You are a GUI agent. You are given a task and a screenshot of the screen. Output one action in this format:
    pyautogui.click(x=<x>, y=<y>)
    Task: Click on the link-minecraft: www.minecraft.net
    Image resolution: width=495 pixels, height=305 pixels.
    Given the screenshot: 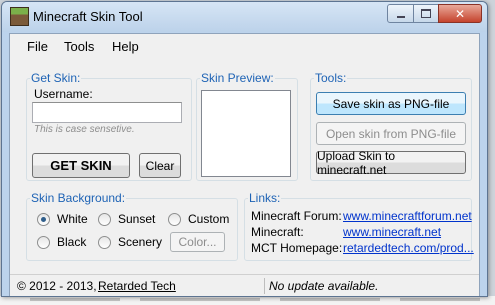 What is the action you would take?
    pyautogui.click(x=392, y=232)
    